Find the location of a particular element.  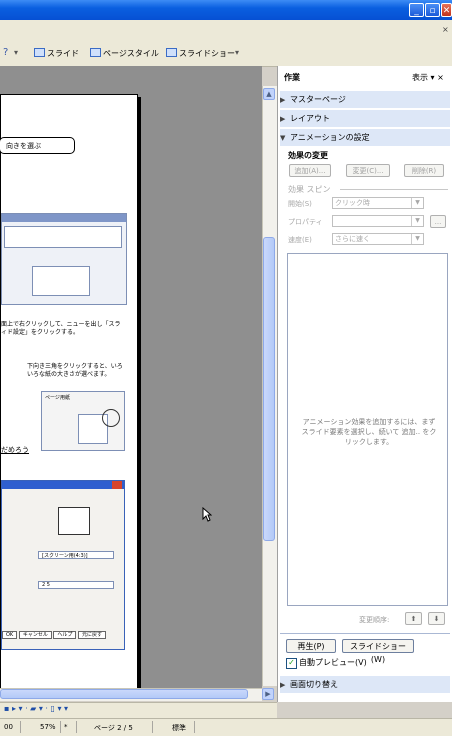

mini-tab-page: ページ is located at coordinates (52, 398).